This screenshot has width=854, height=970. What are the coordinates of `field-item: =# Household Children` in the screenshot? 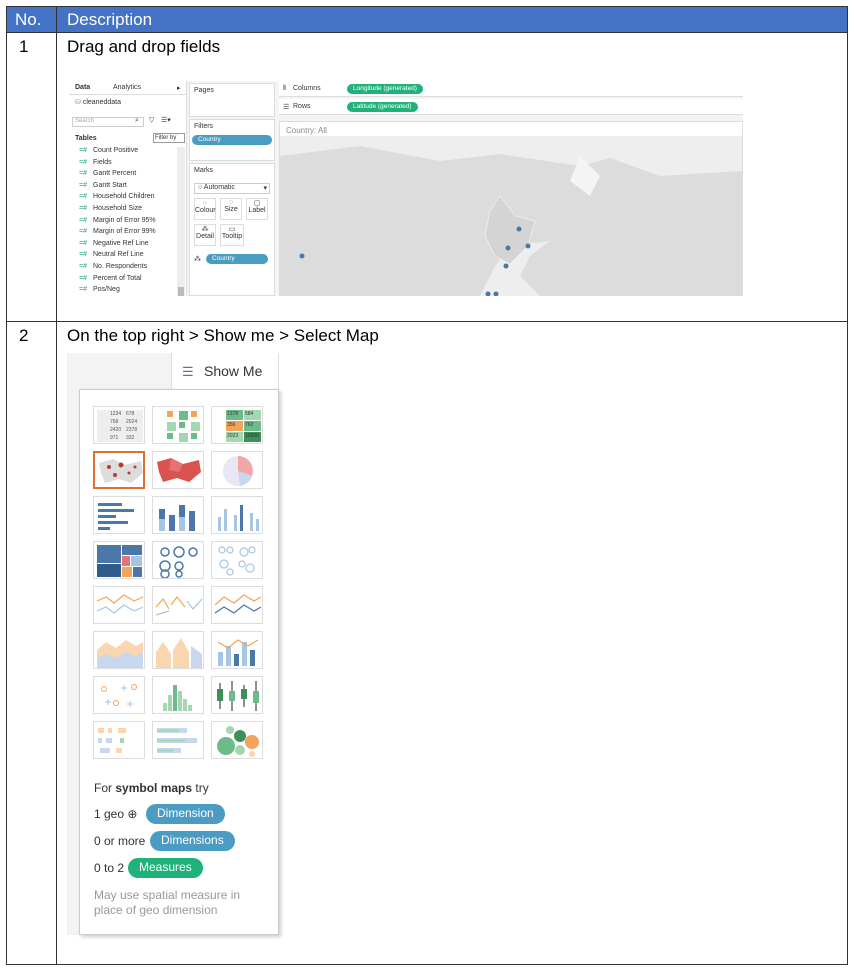 It's located at (116, 196).